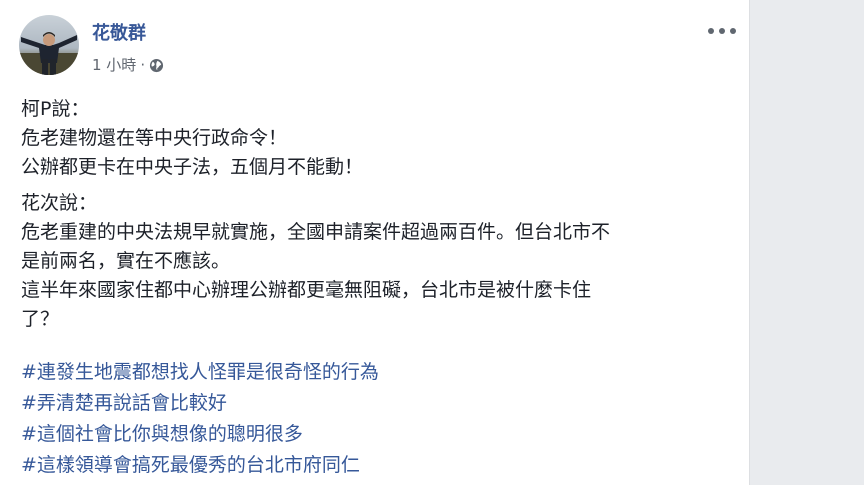 The width and height of the screenshot is (864, 485). Describe the element at coordinates (59, 203) in the screenshot. I see `post-text-line: 花次說：` at that location.